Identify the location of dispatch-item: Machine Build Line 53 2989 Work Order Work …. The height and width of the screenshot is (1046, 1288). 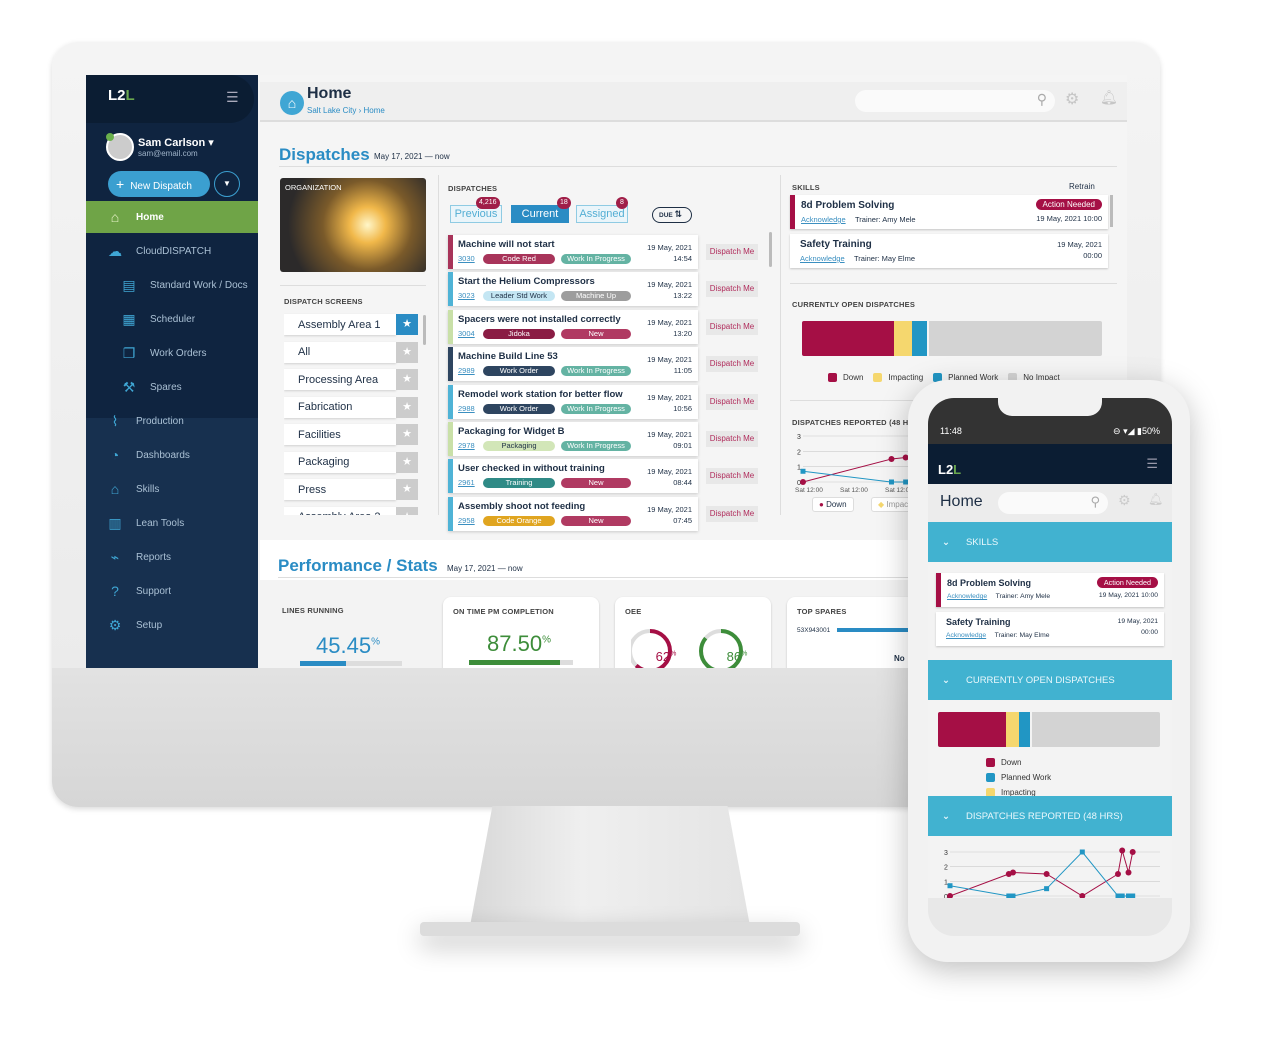
(573, 364).